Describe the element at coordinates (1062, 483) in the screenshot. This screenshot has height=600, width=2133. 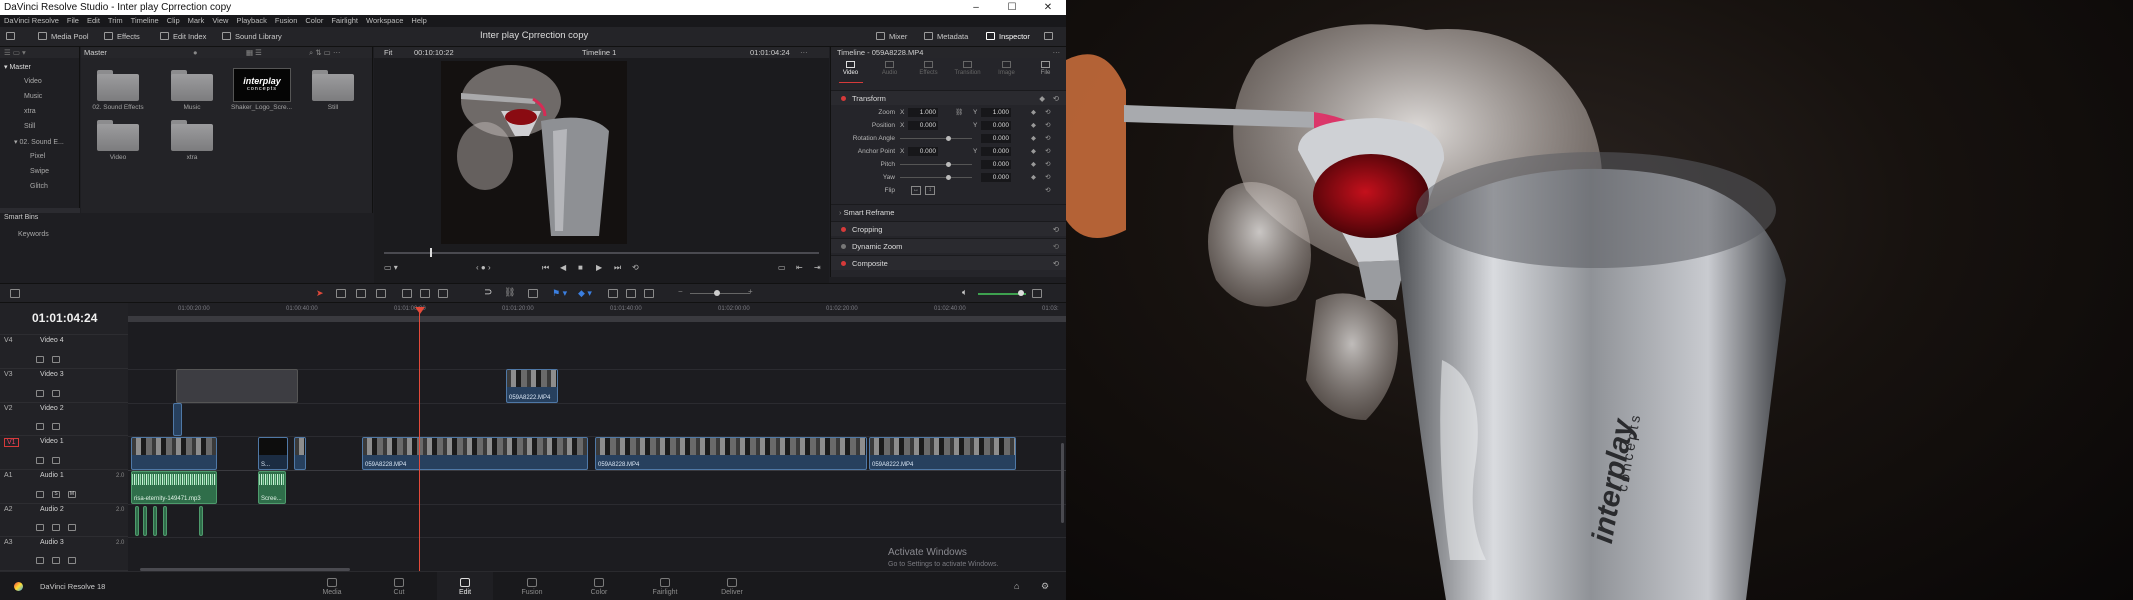
I see `vertical-scrollbar` at that location.